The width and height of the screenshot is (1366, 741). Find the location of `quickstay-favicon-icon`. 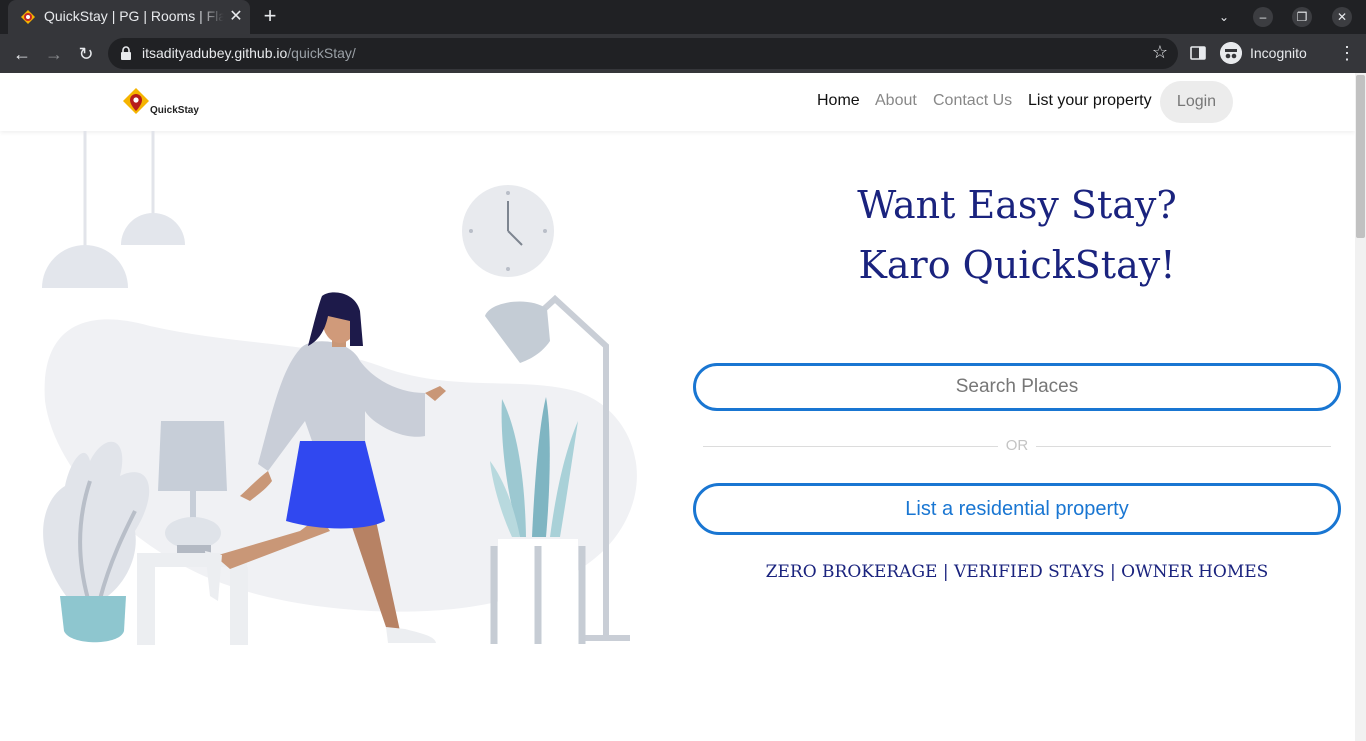

quickstay-favicon-icon is located at coordinates (28, 17).